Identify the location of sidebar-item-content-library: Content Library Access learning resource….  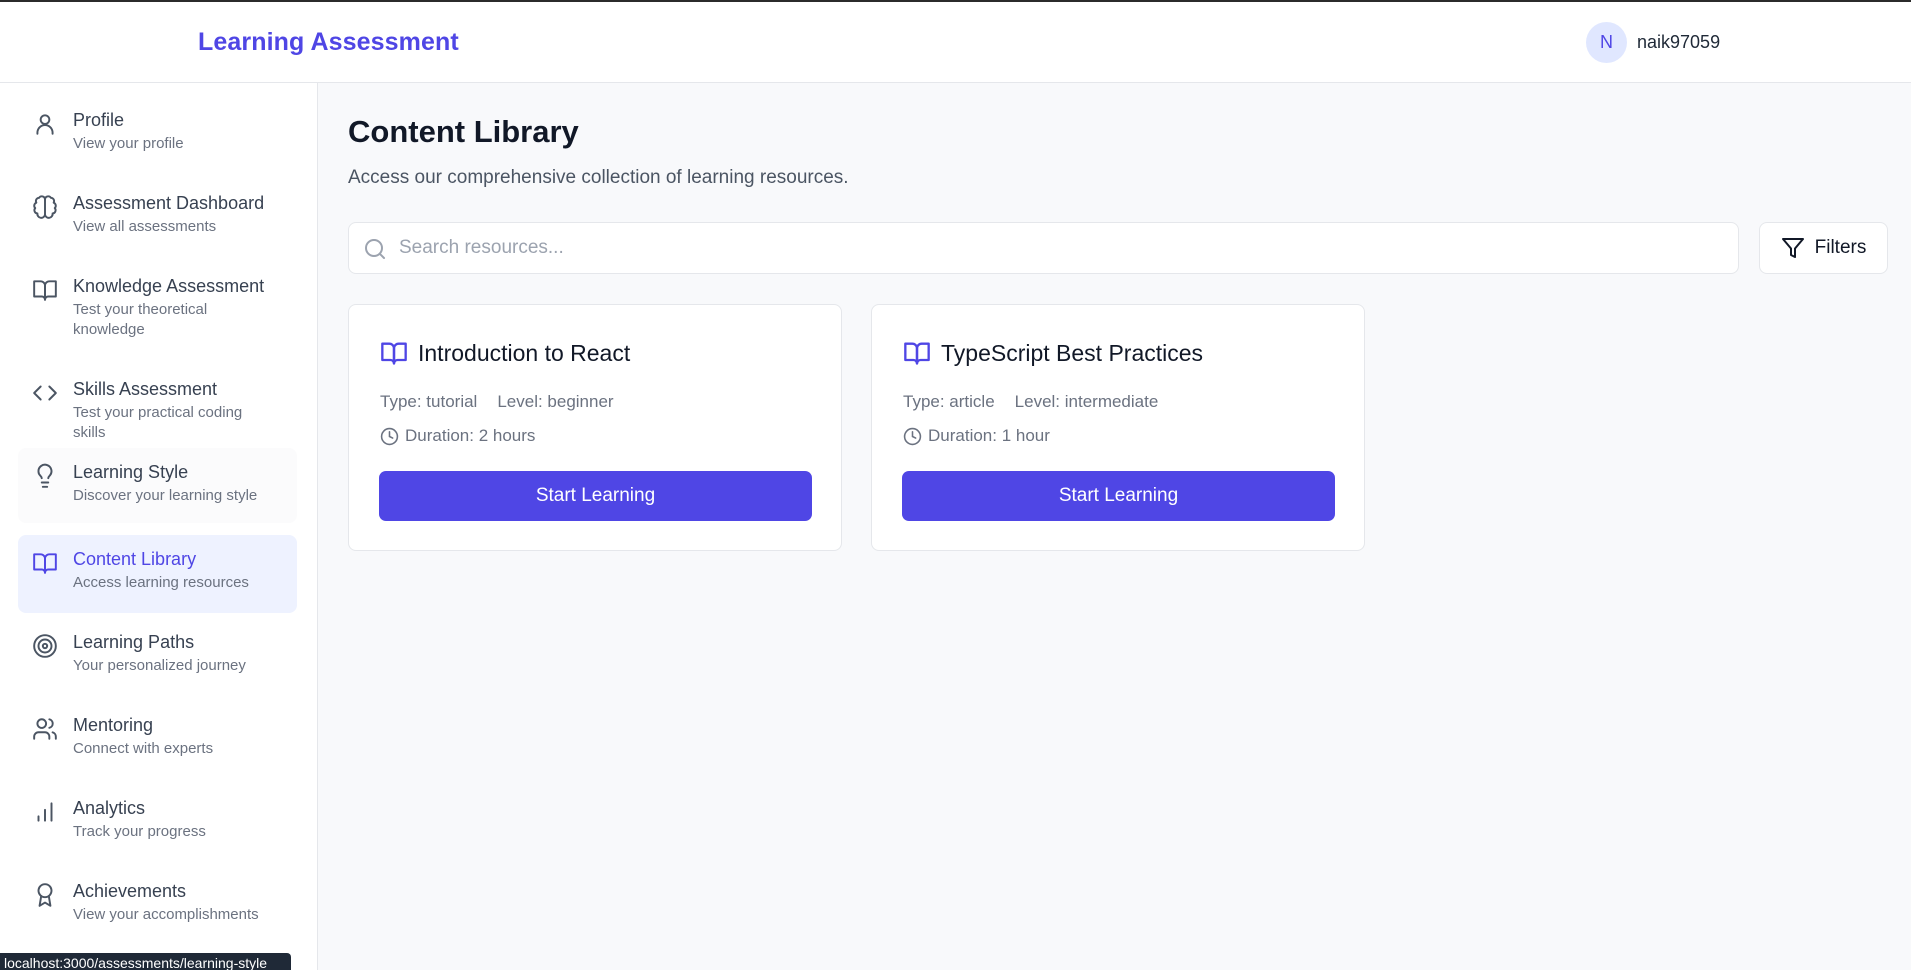
(157, 574).